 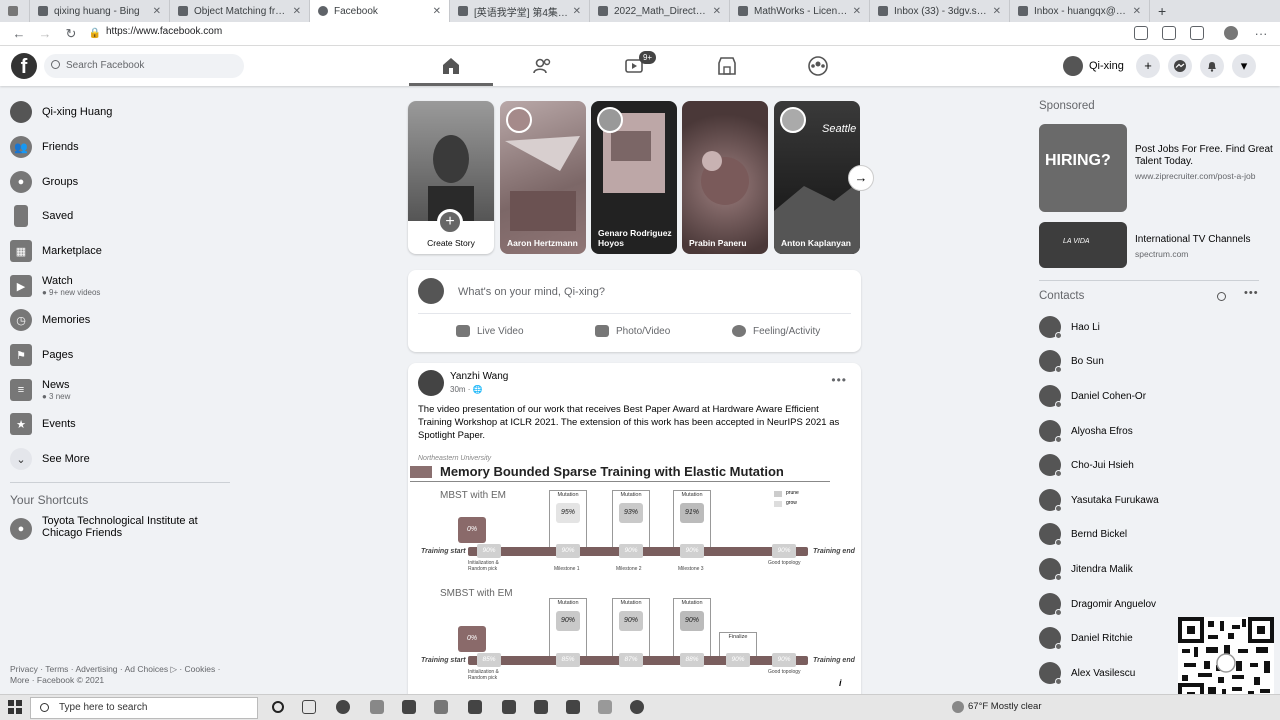 What do you see at coordinates (466, 389) in the screenshot?
I see `post-time: 30m · 🌐` at bounding box center [466, 389].